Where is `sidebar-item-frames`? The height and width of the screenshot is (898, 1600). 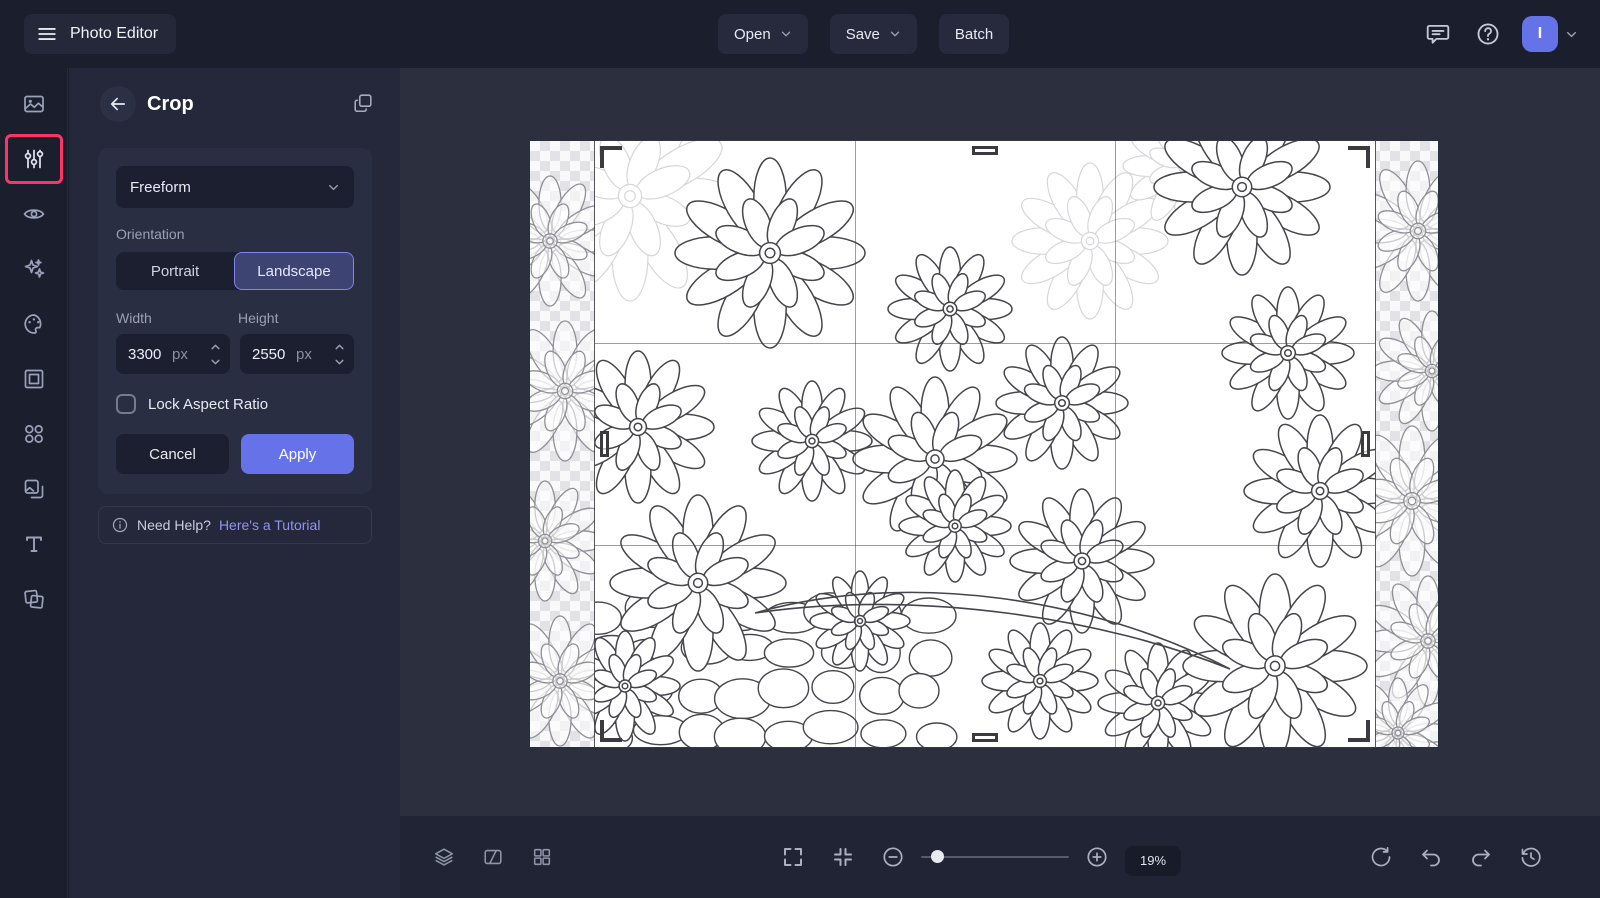 sidebar-item-frames is located at coordinates (34, 379).